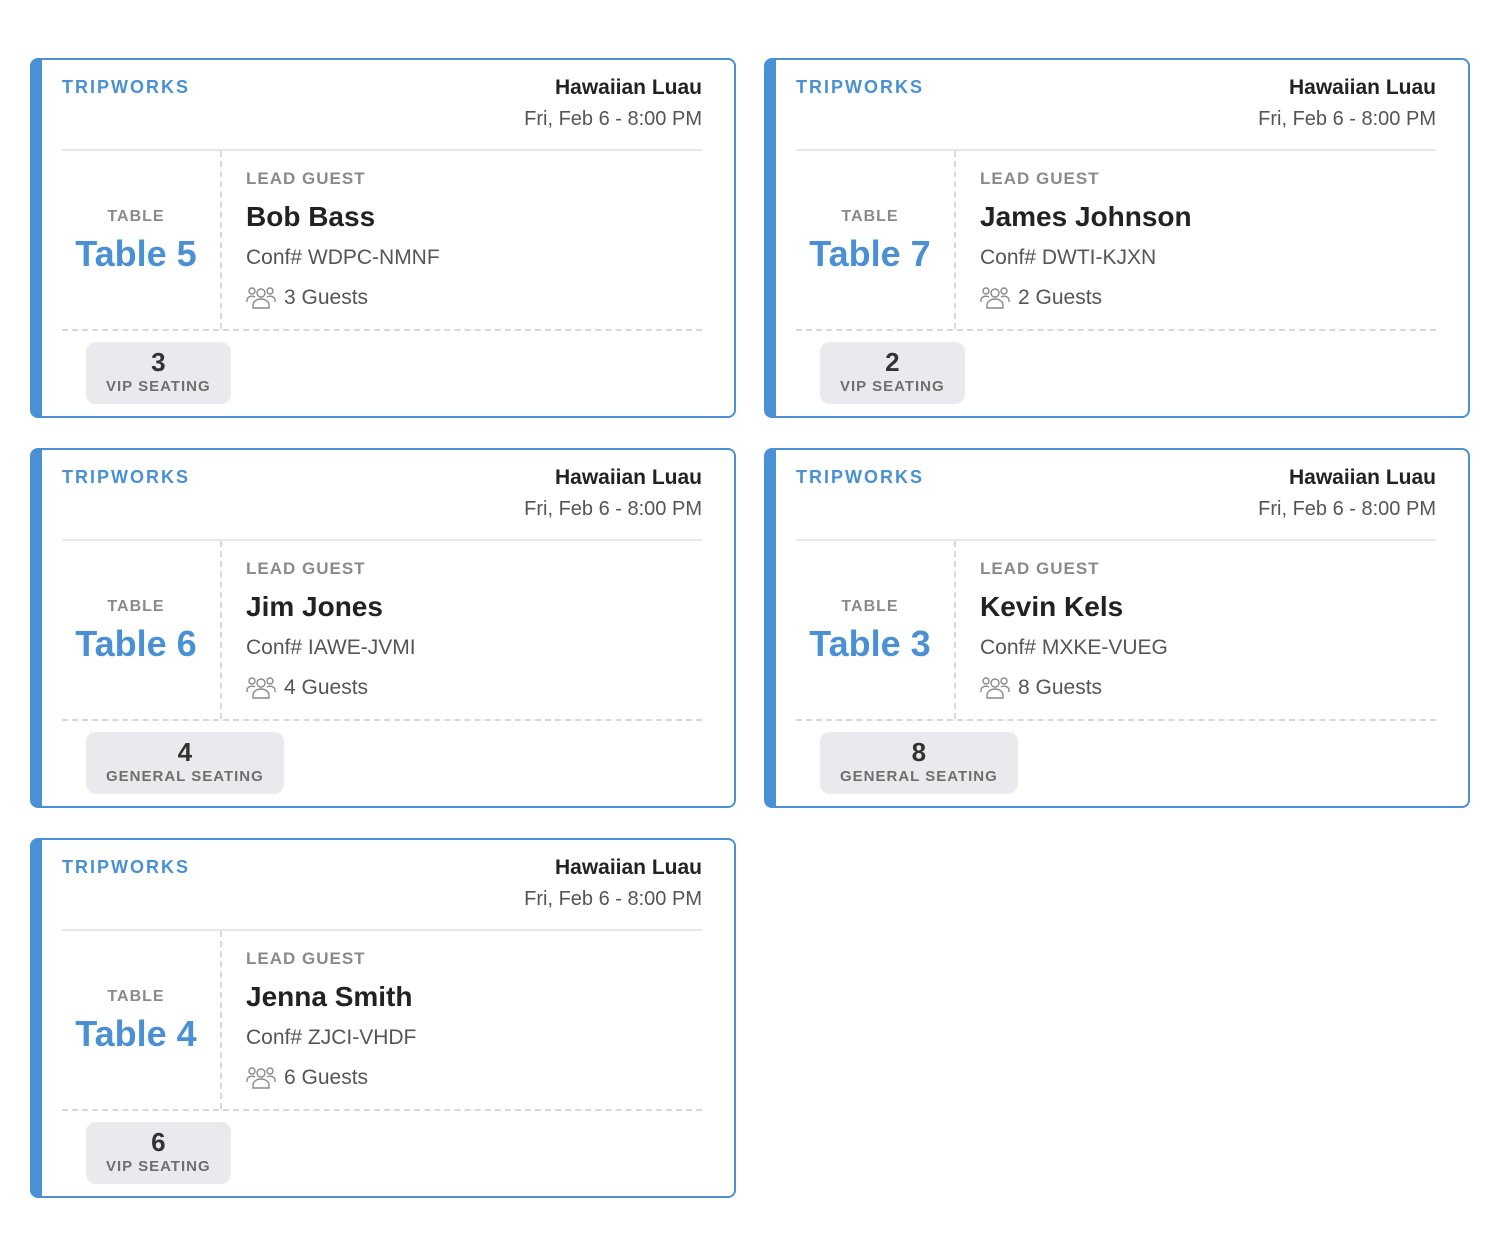 Image resolution: width=1488 pixels, height=1246 pixels. I want to click on table-section: TABLE Table 5, so click(142, 240).